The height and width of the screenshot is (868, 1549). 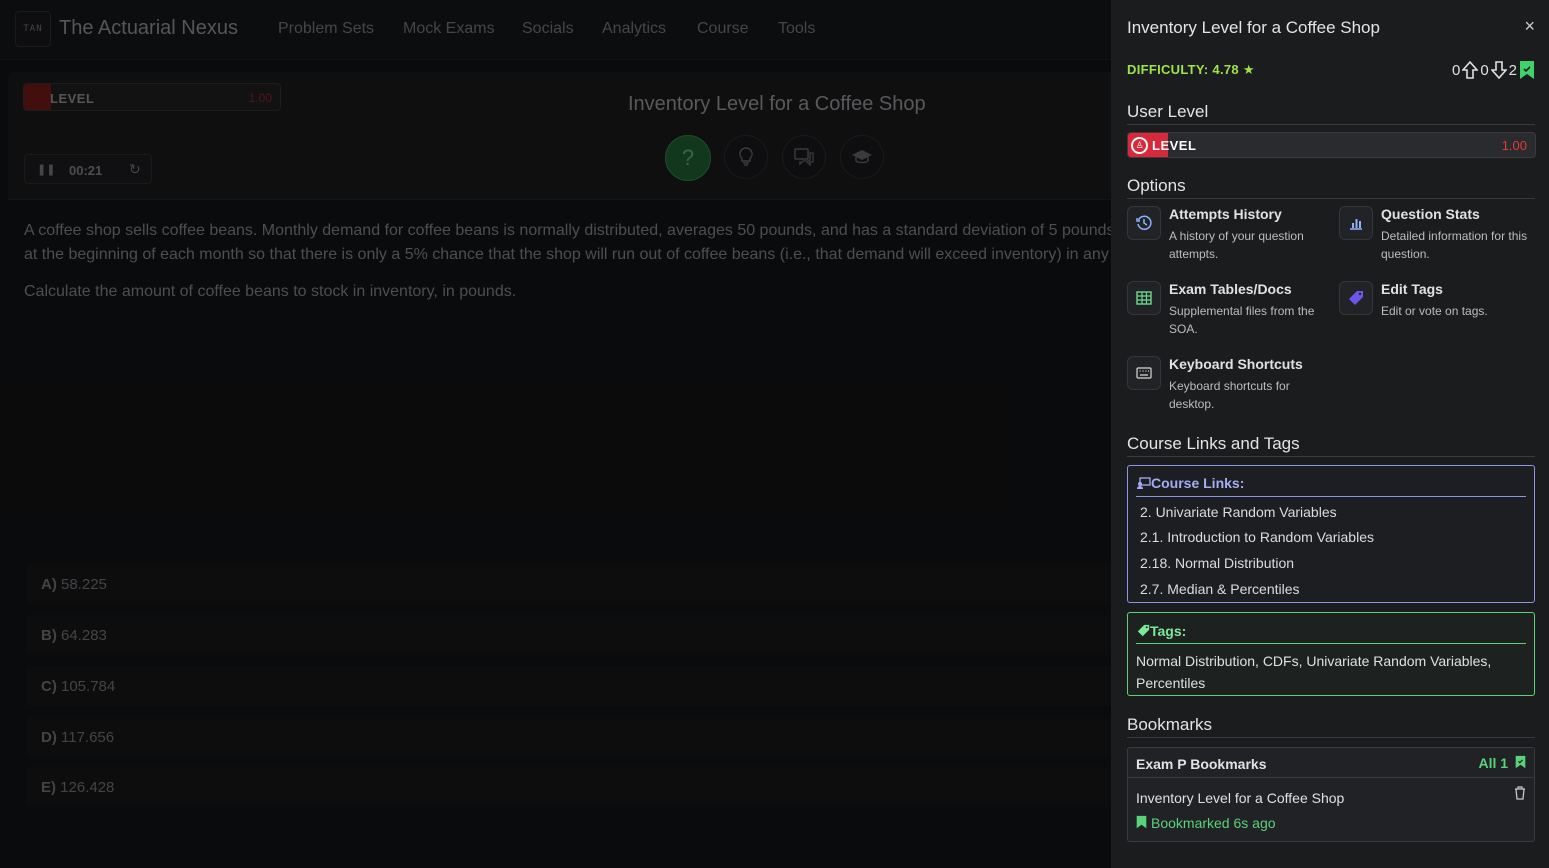 What do you see at coordinates (571, 686) in the screenshot?
I see `answer-option-c: C) 105.784` at bounding box center [571, 686].